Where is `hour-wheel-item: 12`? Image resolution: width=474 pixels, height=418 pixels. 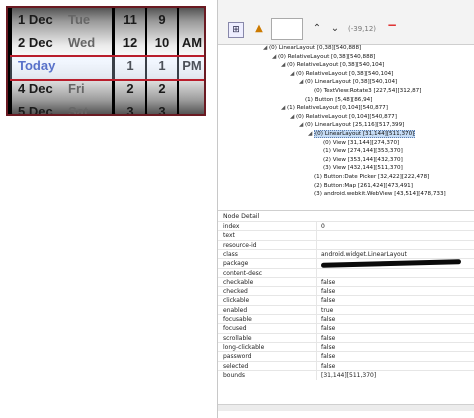 hour-wheel-item: 12 is located at coordinates (130, 42).